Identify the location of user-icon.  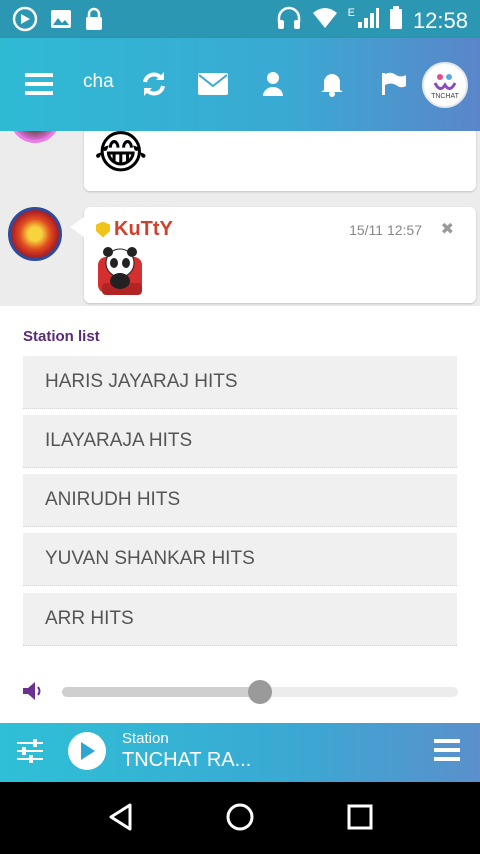
(273, 84).